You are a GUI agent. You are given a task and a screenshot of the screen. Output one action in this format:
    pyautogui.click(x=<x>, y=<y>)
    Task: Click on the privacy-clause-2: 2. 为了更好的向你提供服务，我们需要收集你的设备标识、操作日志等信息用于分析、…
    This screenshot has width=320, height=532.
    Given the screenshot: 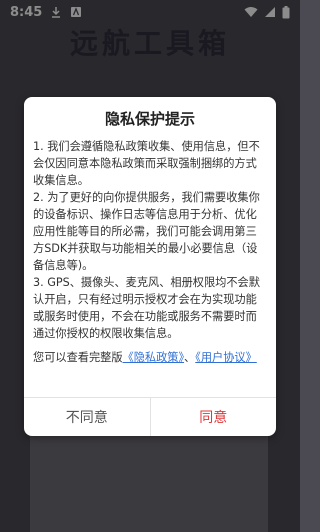 What is the action you would take?
    pyautogui.click(x=146, y=231)
    